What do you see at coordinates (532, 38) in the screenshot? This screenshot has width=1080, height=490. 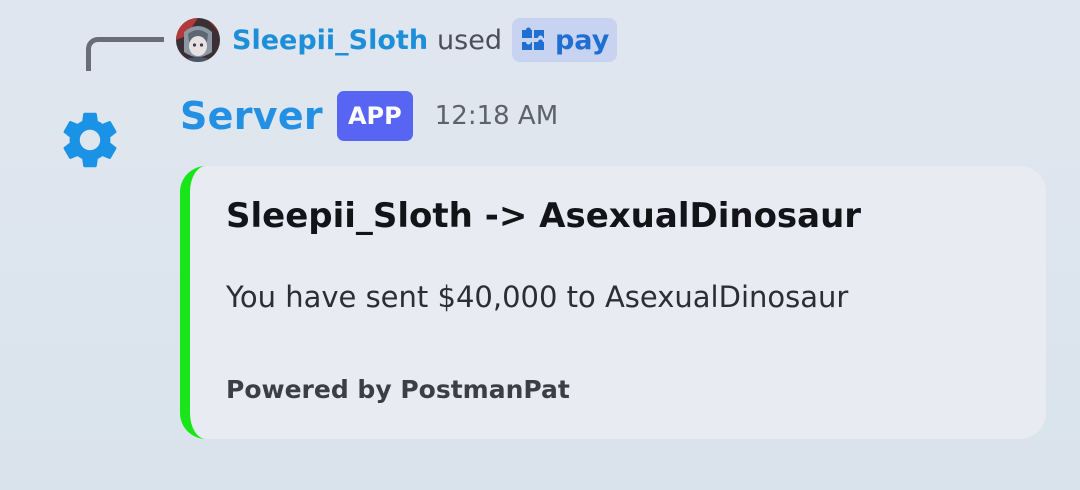 I see `puzzle-icon` at bounding box center [532, 38].